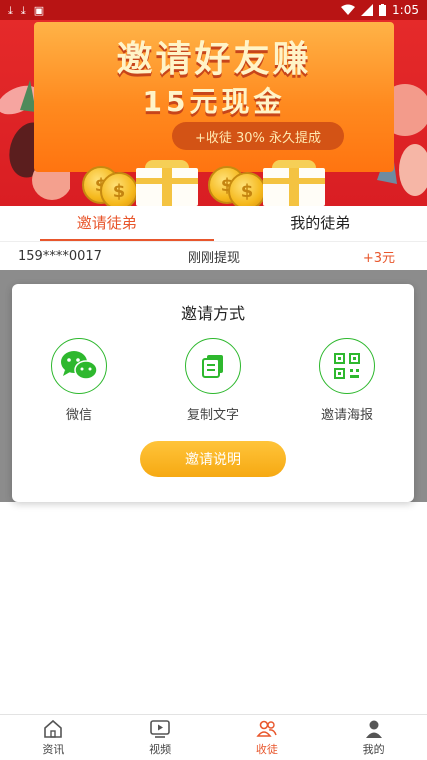 The height and width of the screenshot is (760, 427). Describe the element at coordinates (378, 258) in the screenshot. I see `notice-amount: +3元` at that location.